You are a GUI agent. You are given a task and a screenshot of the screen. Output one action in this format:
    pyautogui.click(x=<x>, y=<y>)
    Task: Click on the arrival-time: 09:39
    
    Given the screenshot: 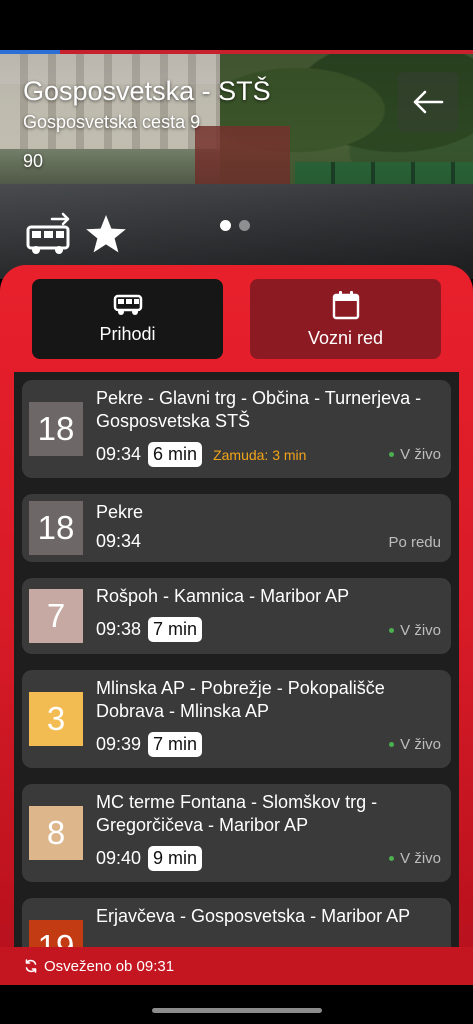 What is the action you would take?
    pyautogui.click(x=119, y=744)
    